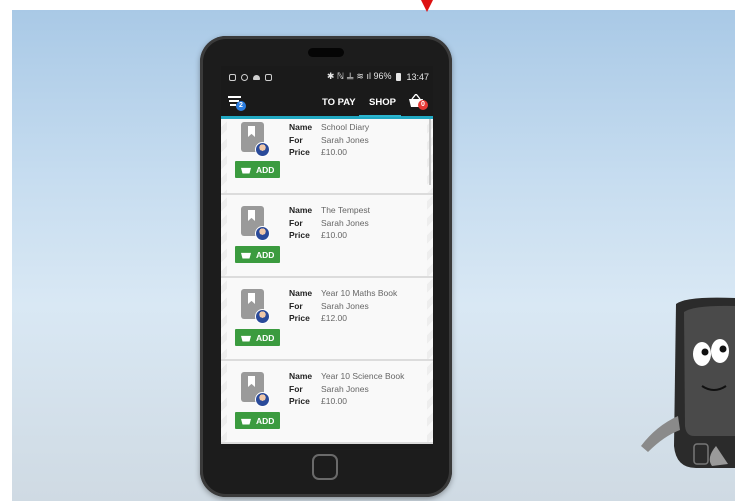  I want to click on phone-speaker, so click(326, 52).